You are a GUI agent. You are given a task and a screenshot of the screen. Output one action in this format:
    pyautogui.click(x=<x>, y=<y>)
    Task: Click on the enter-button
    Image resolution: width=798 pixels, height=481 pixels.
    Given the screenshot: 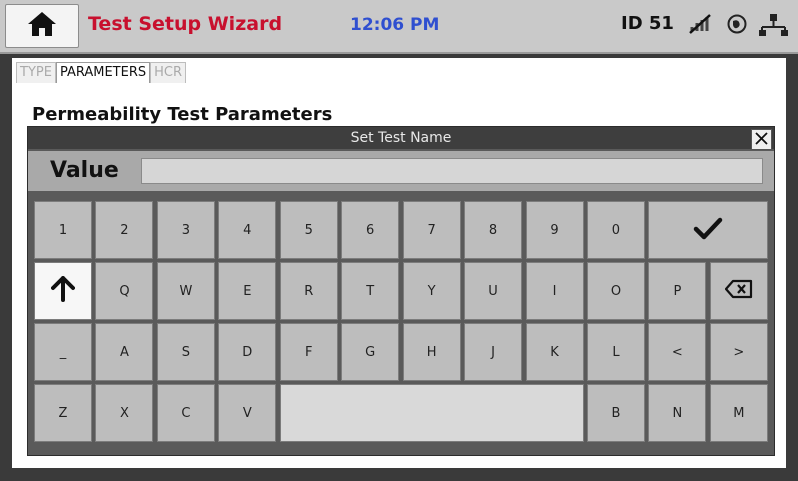 What is the action you would take?
    pyautogui.click(x=708, y=230)
    